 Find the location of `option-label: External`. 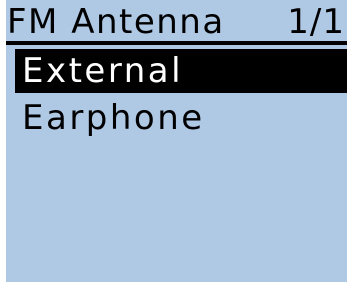

option-label: External is located at coordinates (103, 71).